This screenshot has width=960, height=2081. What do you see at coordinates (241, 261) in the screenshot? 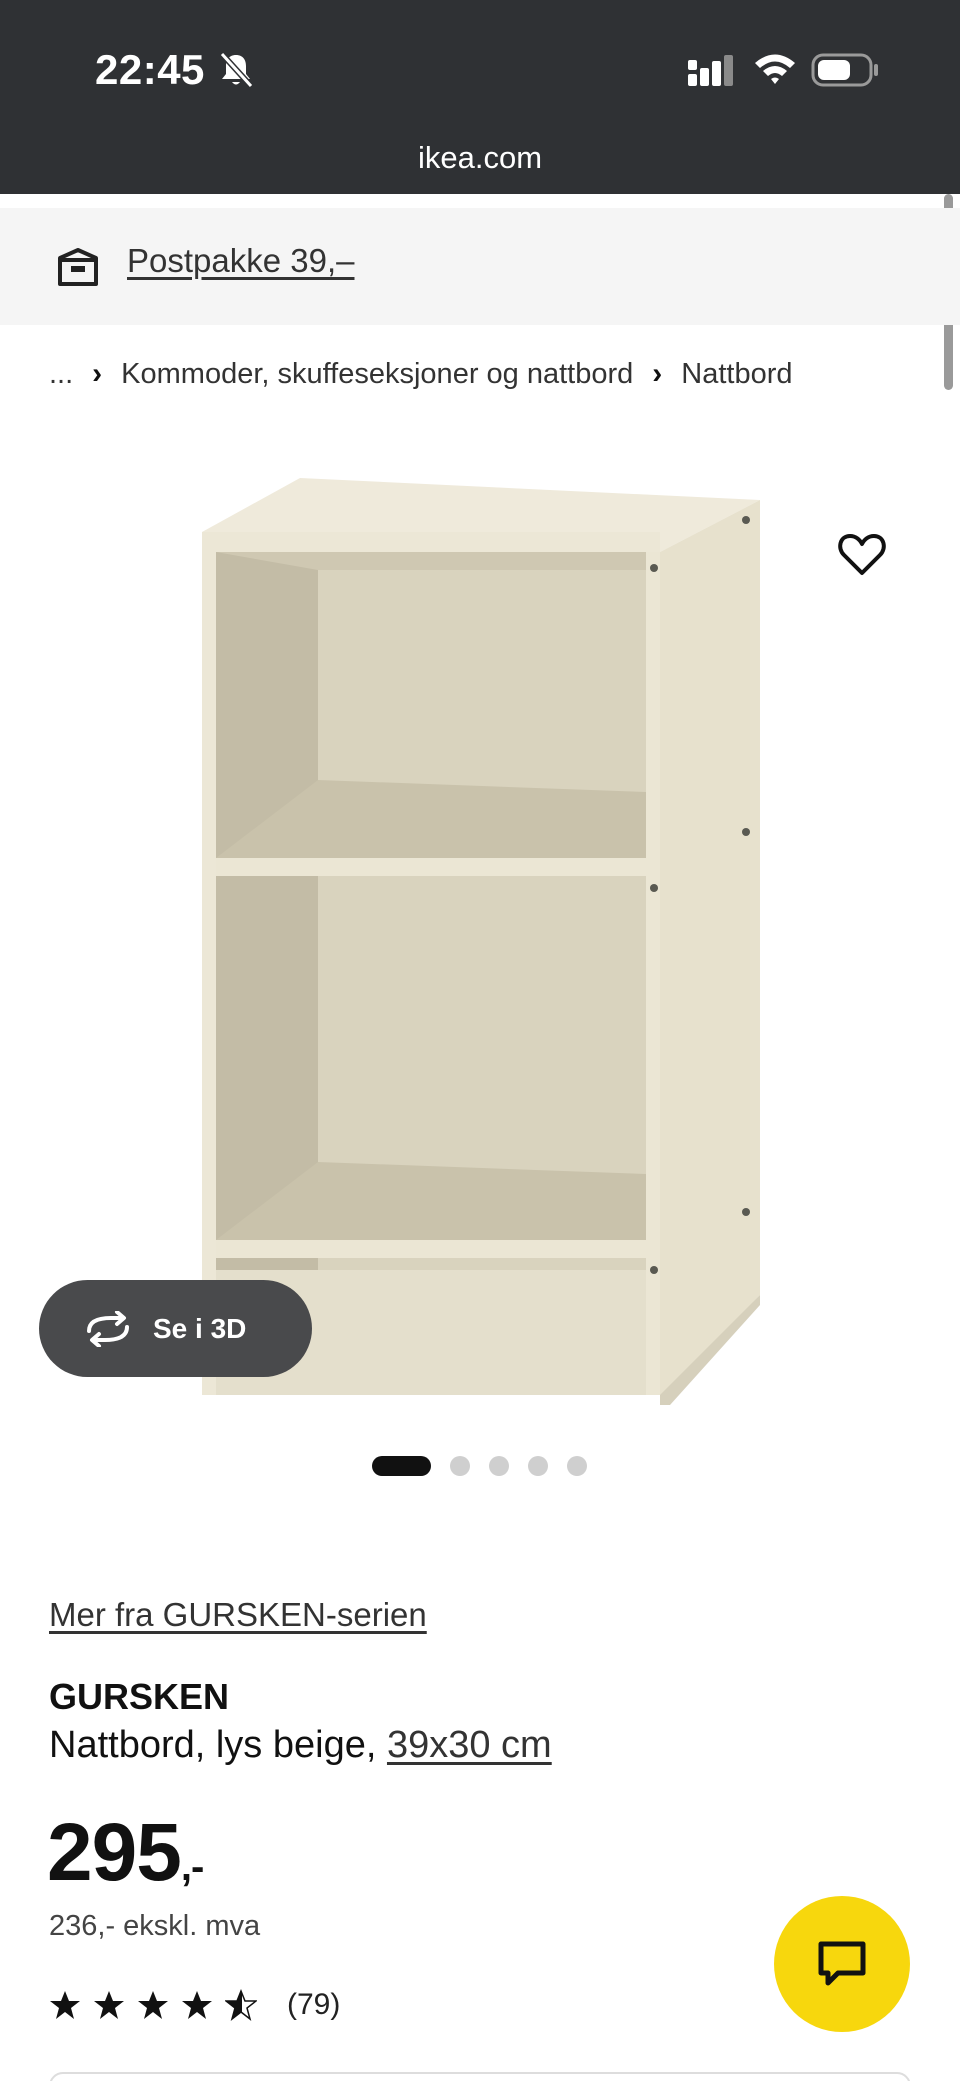
I see `delivery-option-link: Postpakke 39,–` at bounding box center [241, 261].